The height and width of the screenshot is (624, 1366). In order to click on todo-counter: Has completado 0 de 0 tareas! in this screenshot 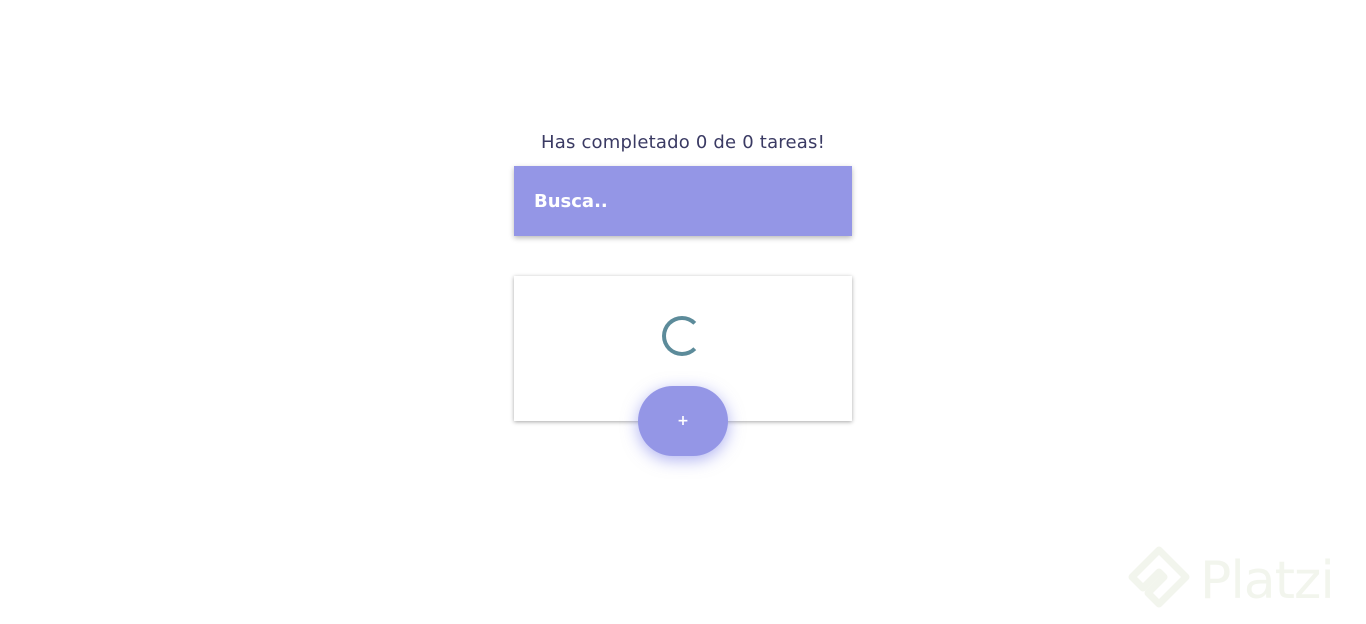, I will do `click(683, 142)`.